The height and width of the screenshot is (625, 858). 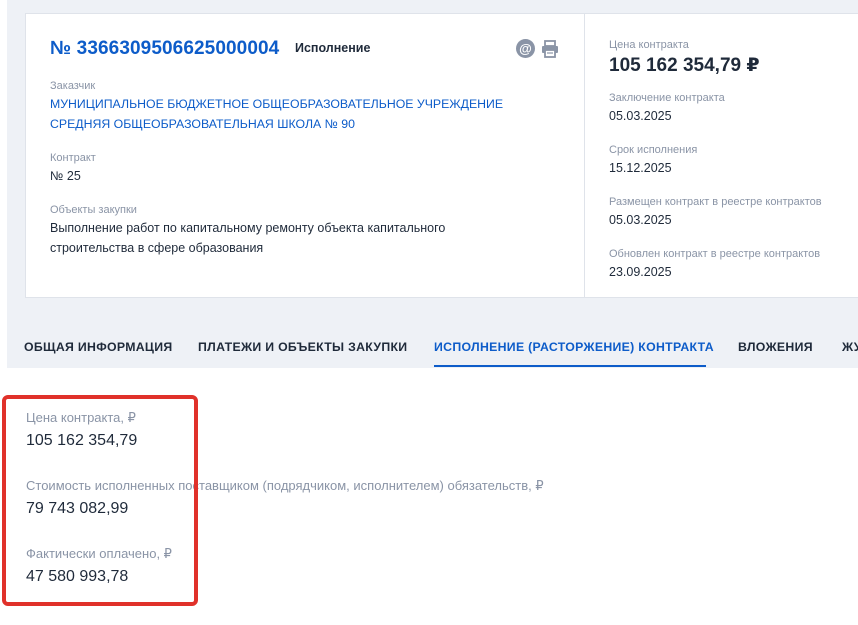 What do you see at coordinates (302, 347) in the screenshot?
I see `tab-payments: ПЛАТЕЖИ И ОБЪЕКТЫ ЗАКУПКИ` at bounding box center [302, 347].